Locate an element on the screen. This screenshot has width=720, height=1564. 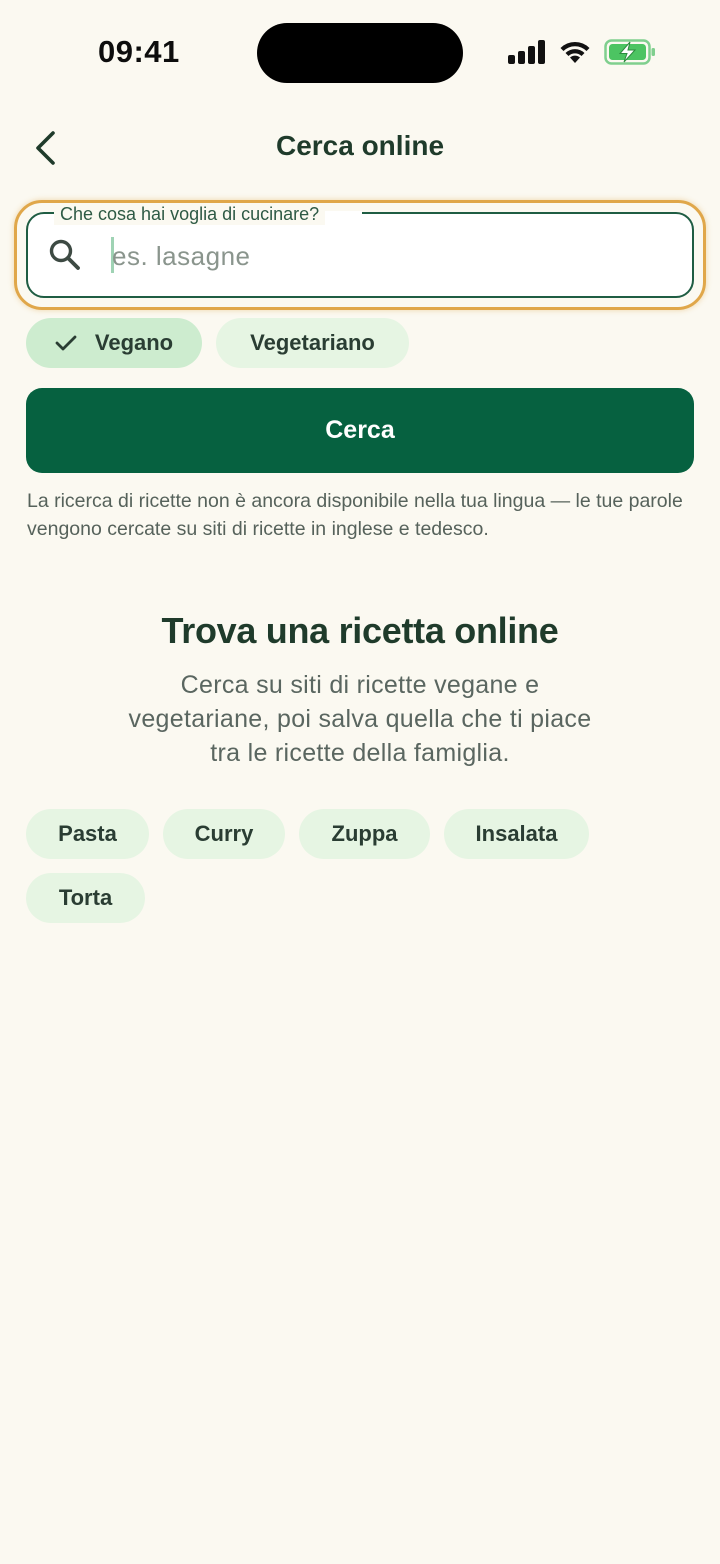
search-label: Che cosa hai voglia di cucinare? is located at coordinates (190, 214).